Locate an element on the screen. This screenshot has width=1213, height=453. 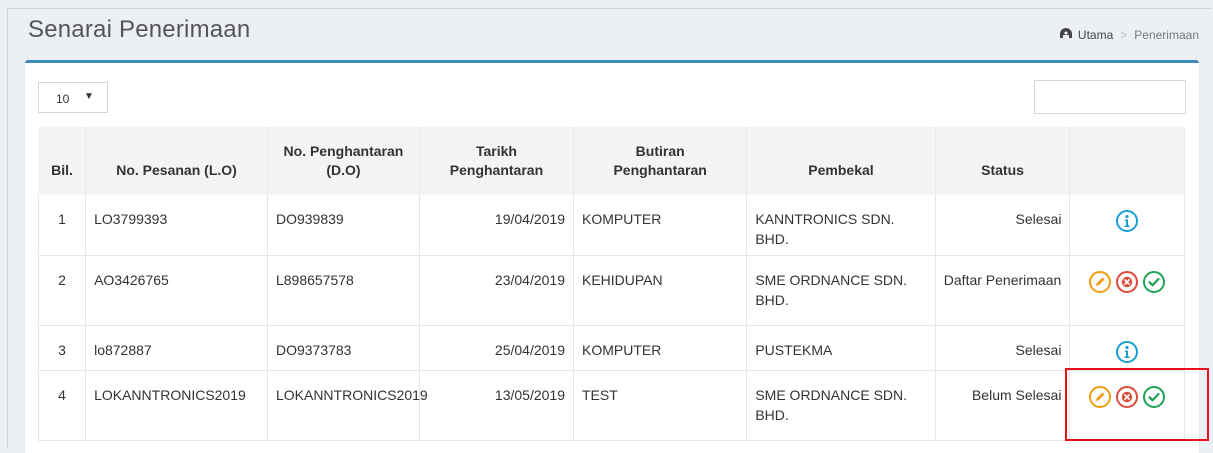
page-length-value: 10 is located at coordinates (63, 99).